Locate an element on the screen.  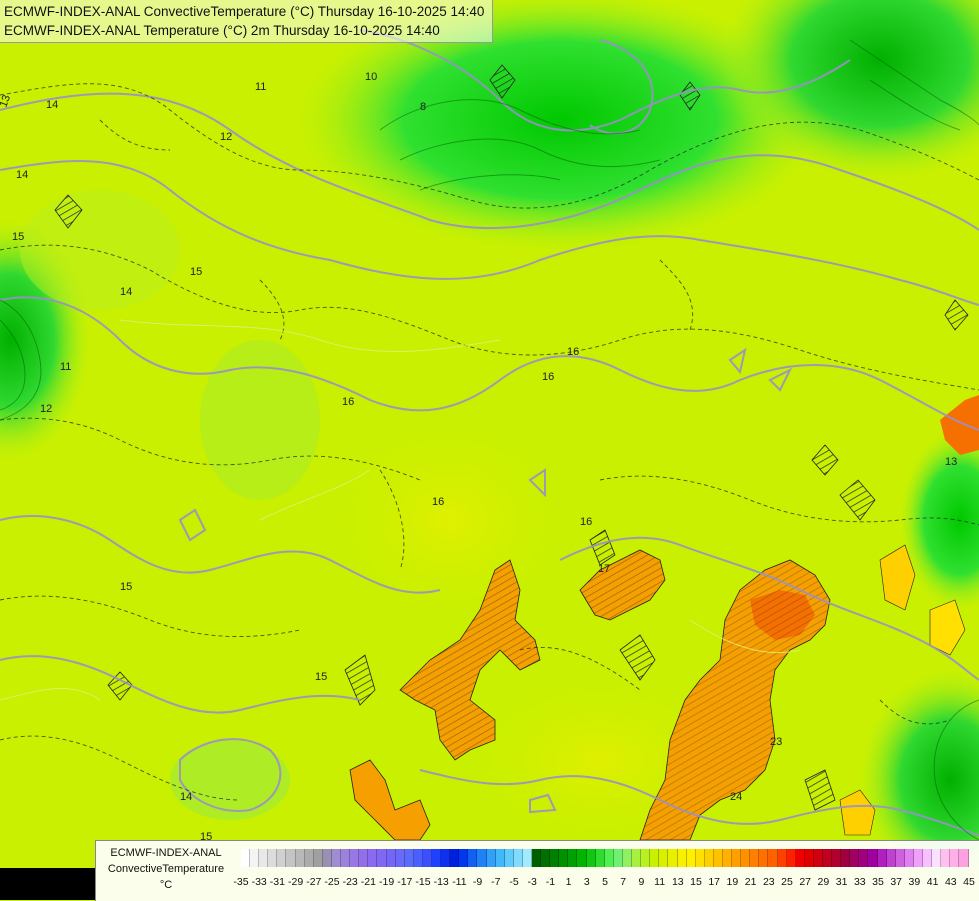
legend-tick-label: 19 is located at coordinates (732, 882).